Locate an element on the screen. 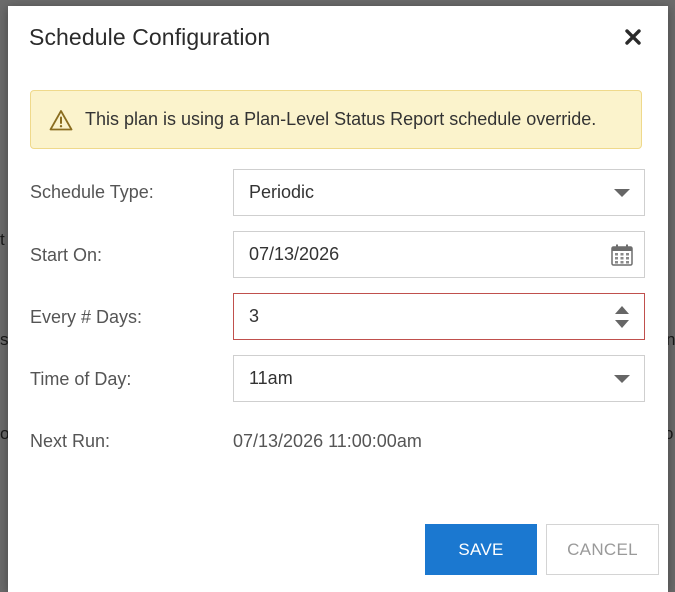  warning-triangle-icon is located at coordinates (62, 120).